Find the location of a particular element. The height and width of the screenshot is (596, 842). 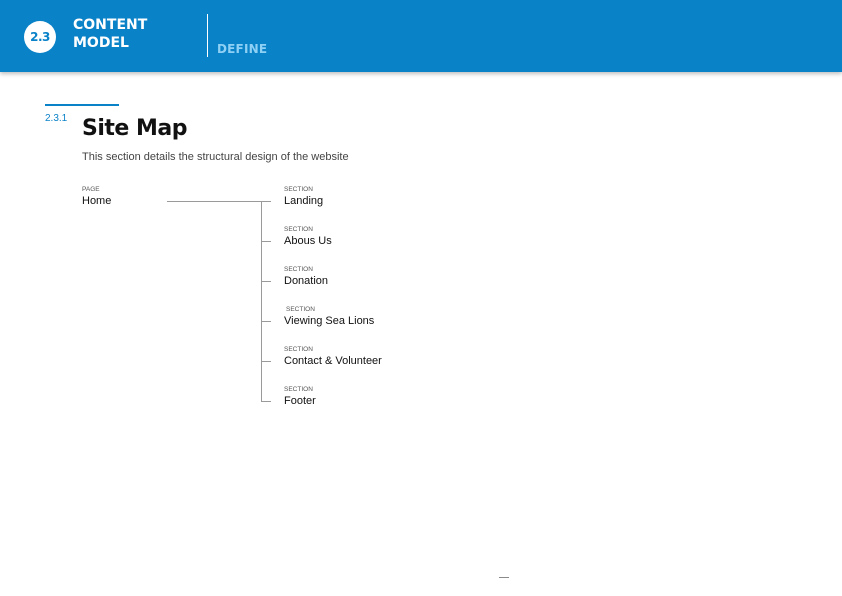

stage-label: DEFINE is located at coordinates (242, 49).